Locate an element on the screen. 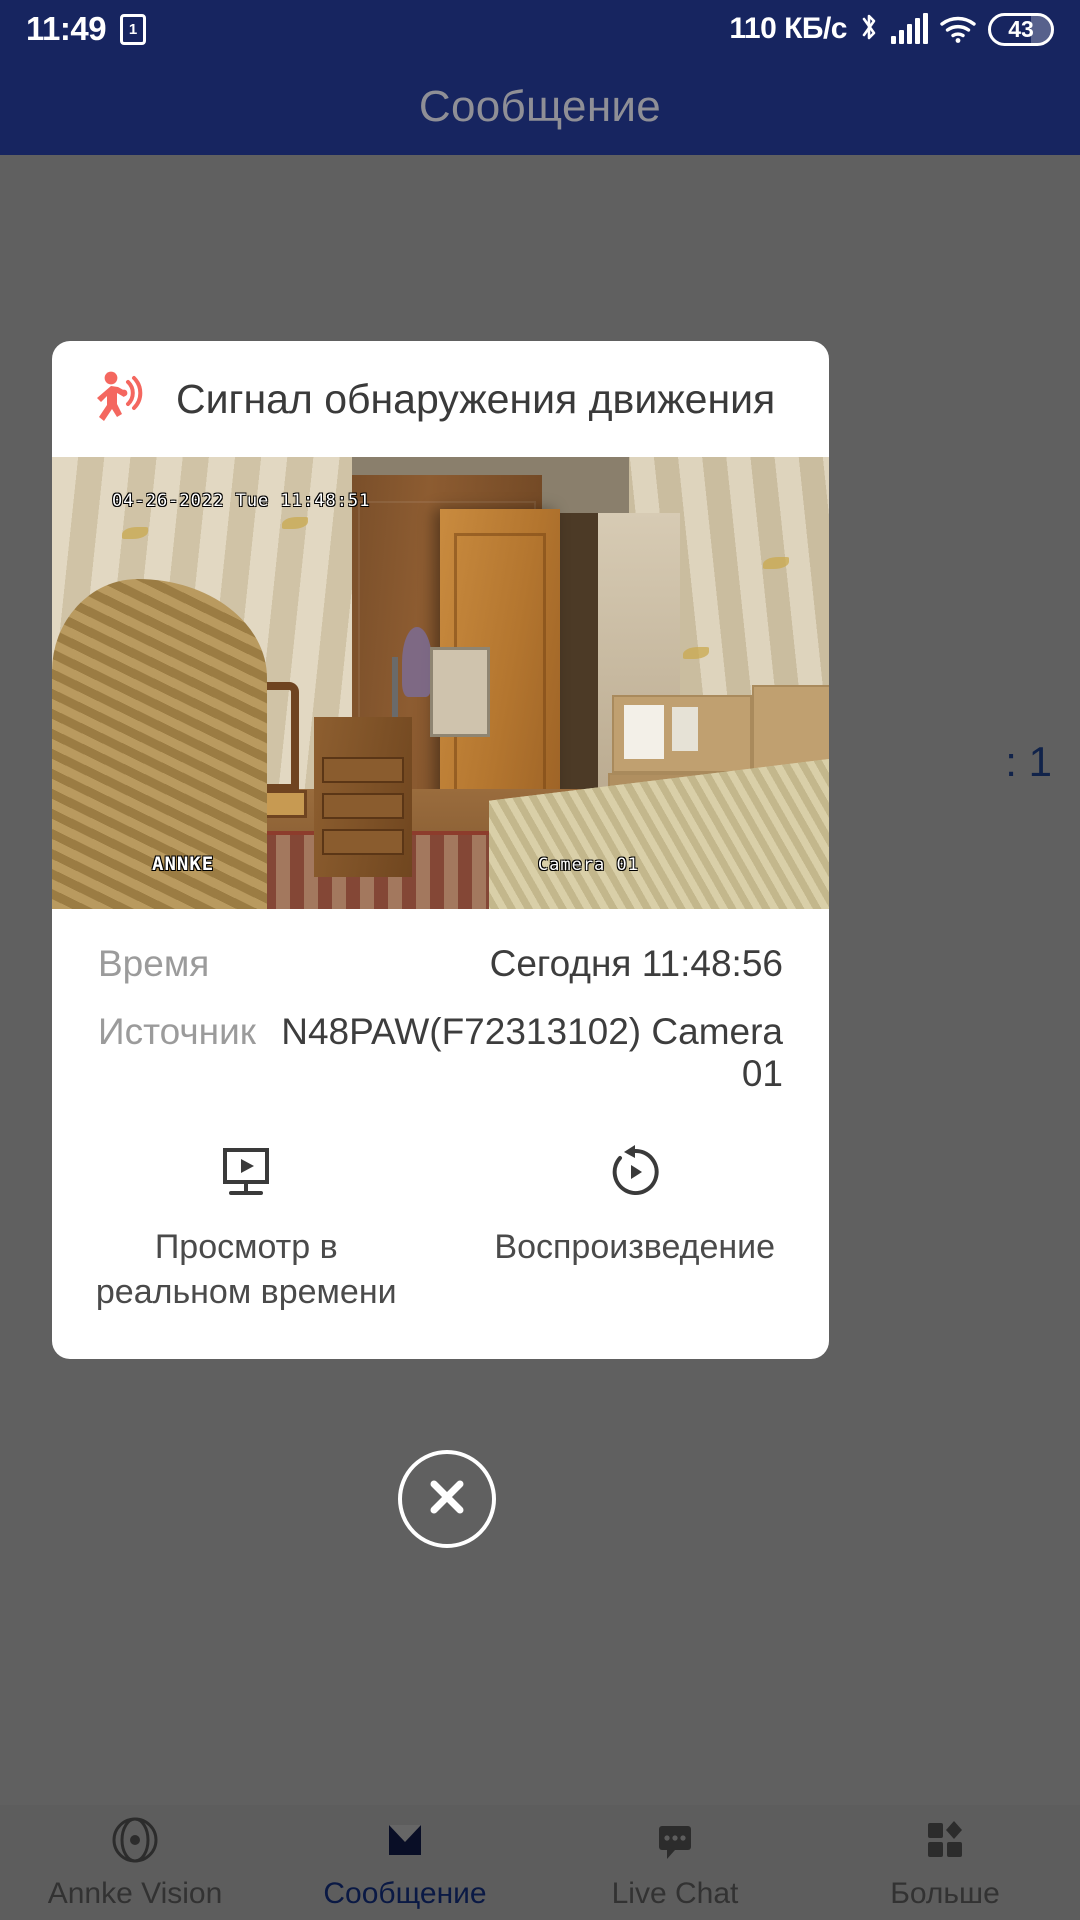 The image size is (1080, 1920). cellular-signal-icon is located at coordinates (909, 28).